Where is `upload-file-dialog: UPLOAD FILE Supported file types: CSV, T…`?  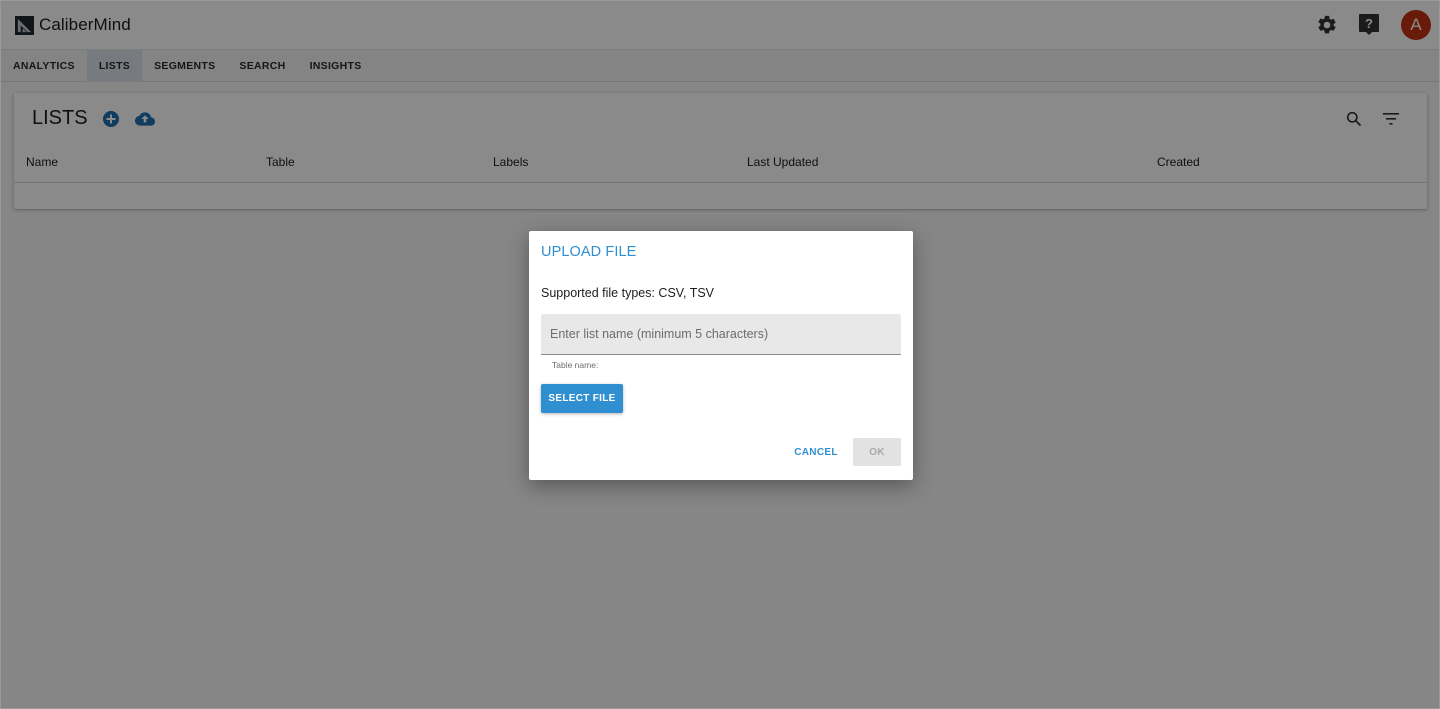 upload-file-dialog: UPLOAD FILE Supported file types: CSV, T… is located at coordinates (721, 355).